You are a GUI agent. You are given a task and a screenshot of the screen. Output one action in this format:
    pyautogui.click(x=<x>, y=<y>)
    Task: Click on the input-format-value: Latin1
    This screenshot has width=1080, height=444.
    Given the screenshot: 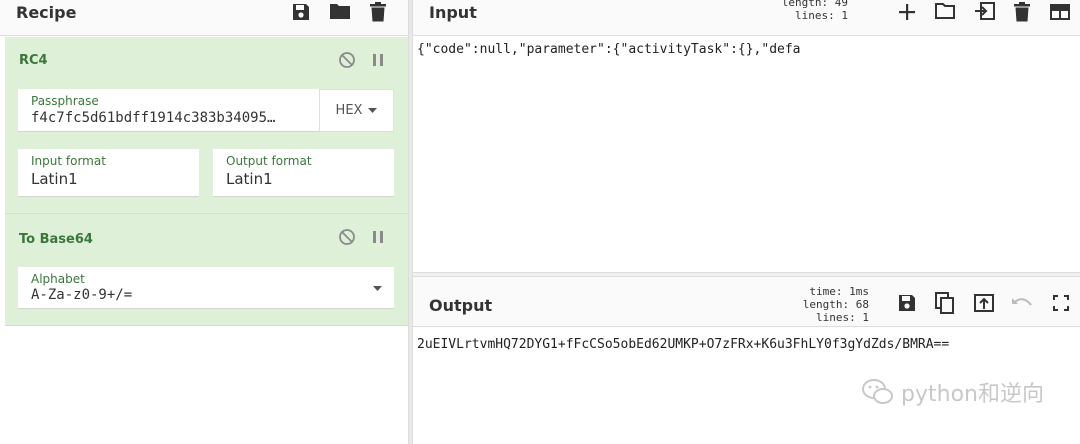 What is the action you would take?
    pyautogui.click(x=54, y=179)
    